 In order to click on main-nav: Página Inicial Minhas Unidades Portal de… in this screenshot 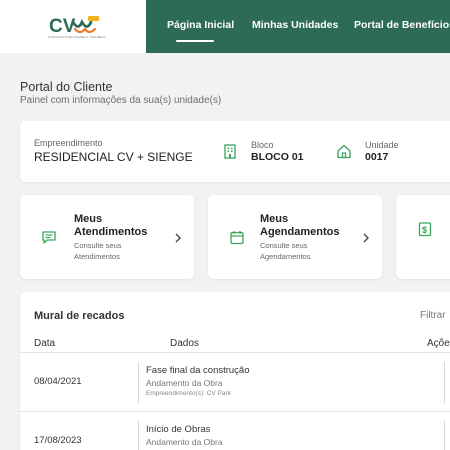, I will do `click(298, 26)`.